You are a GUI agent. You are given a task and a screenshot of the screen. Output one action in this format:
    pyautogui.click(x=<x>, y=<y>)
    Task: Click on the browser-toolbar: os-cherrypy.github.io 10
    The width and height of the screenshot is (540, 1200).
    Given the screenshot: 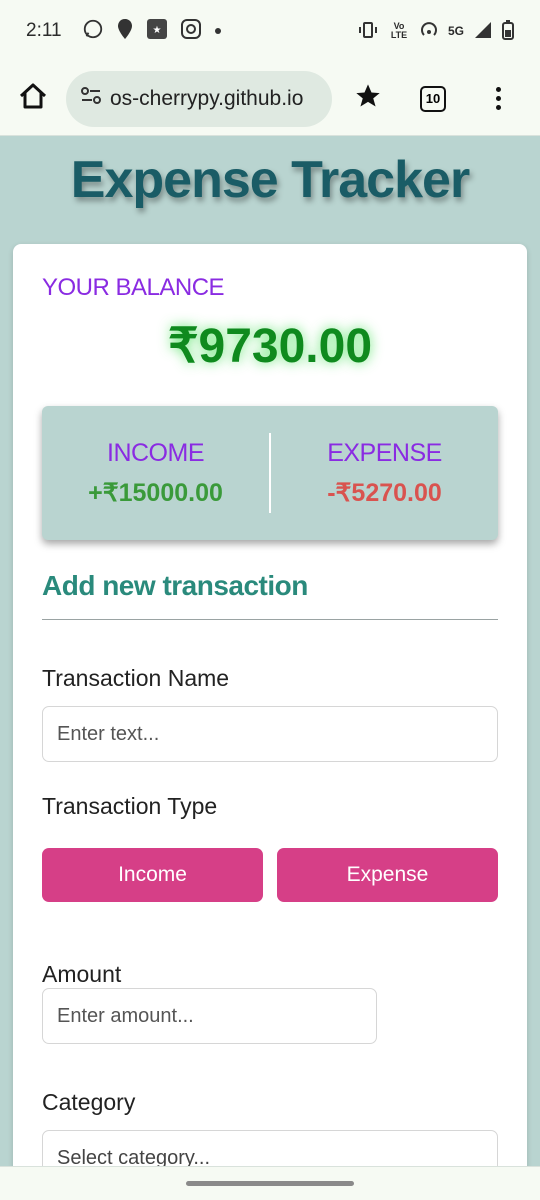 What is the action you would take?
    pyautogui.click(x=270, y=99)
    